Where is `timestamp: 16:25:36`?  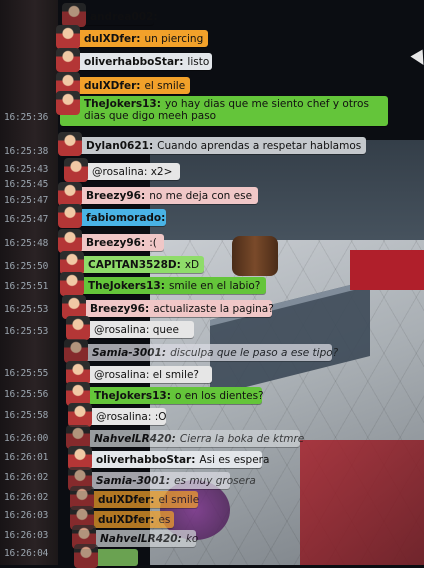 timestamp: 16:25:36 is located at coordinates (26, 117).